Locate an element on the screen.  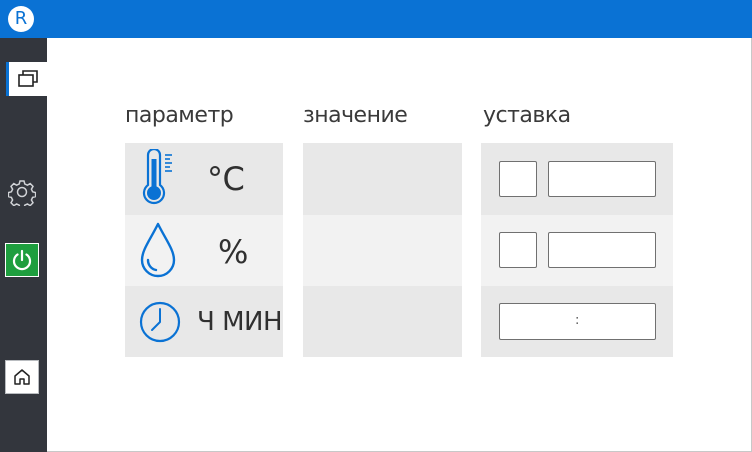
power-icon is located at coordinates (22, 260).